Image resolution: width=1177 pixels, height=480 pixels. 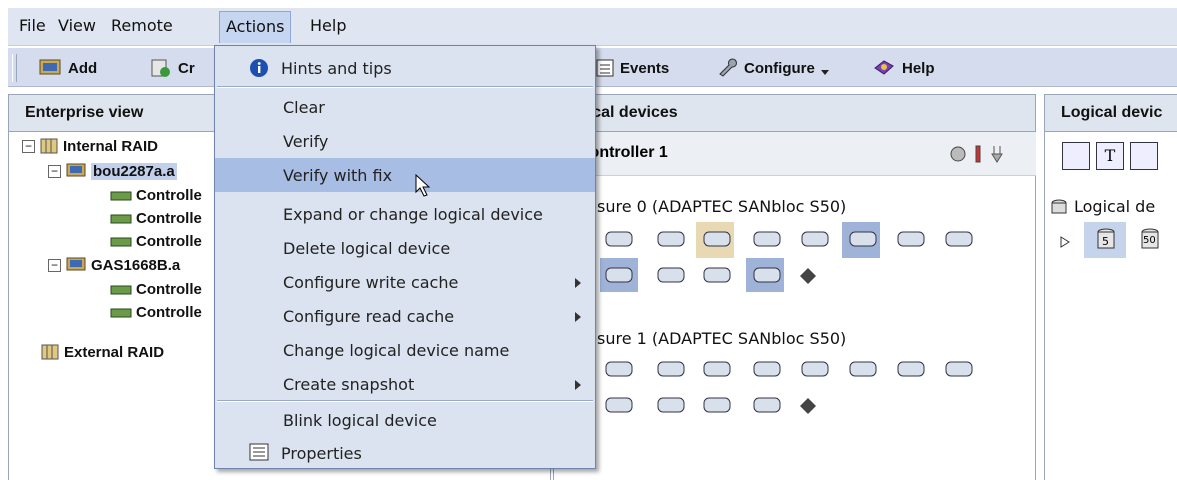 What do you see at coordinates (824, 72) in the screenshot?
I see `chevron-down-icon` at bounding box center [824, 72].